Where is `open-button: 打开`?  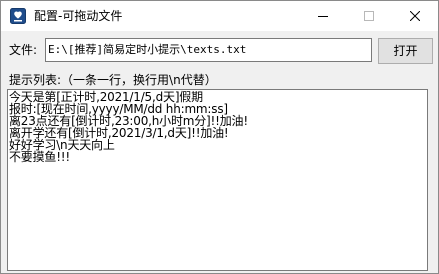 open-button: 打开 is located at coordinates (405, 51).